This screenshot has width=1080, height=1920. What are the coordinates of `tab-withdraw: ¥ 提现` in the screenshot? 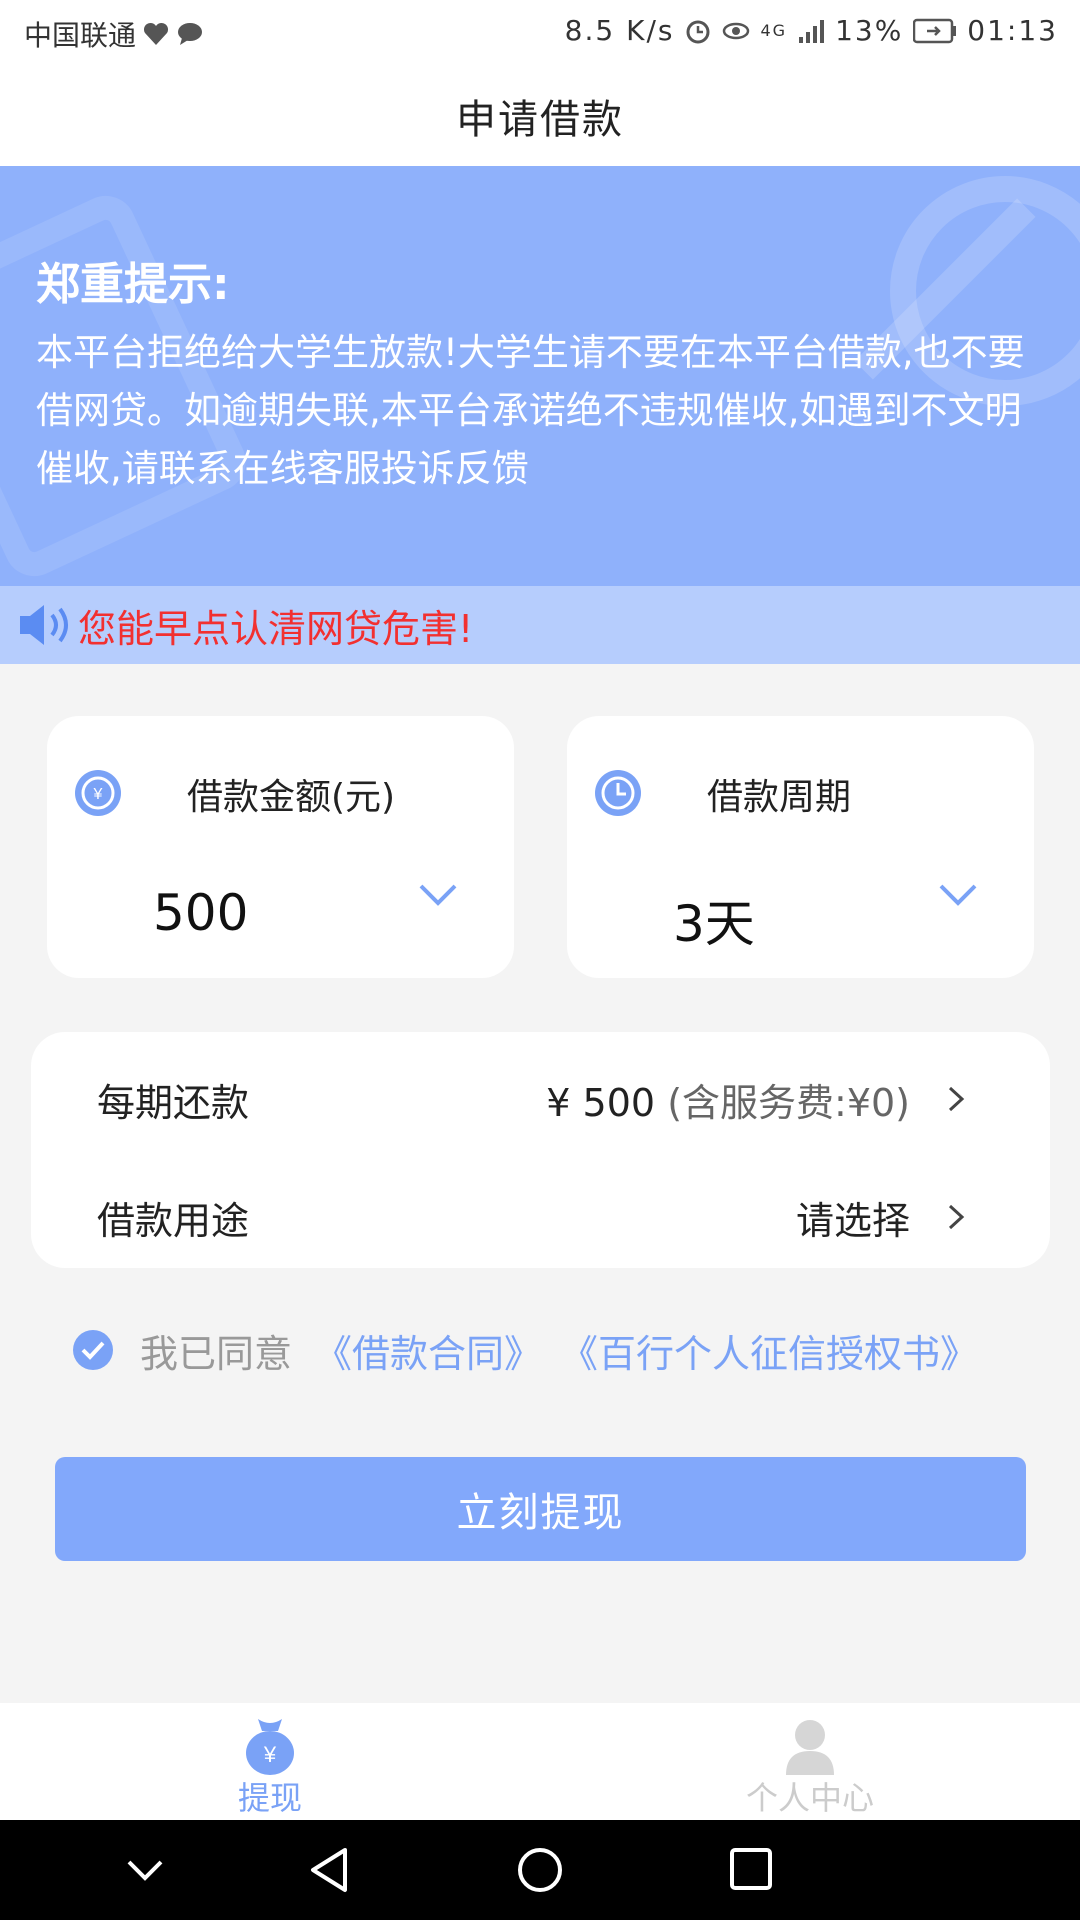 It's located at (270, 1761).